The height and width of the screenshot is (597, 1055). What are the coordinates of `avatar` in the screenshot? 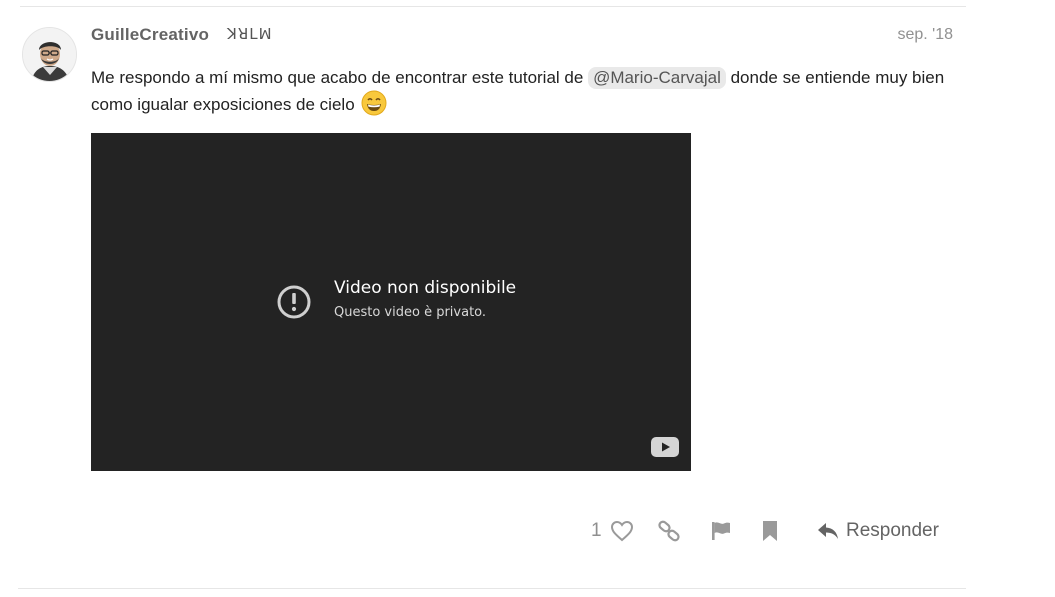 It's located at (49, 54).